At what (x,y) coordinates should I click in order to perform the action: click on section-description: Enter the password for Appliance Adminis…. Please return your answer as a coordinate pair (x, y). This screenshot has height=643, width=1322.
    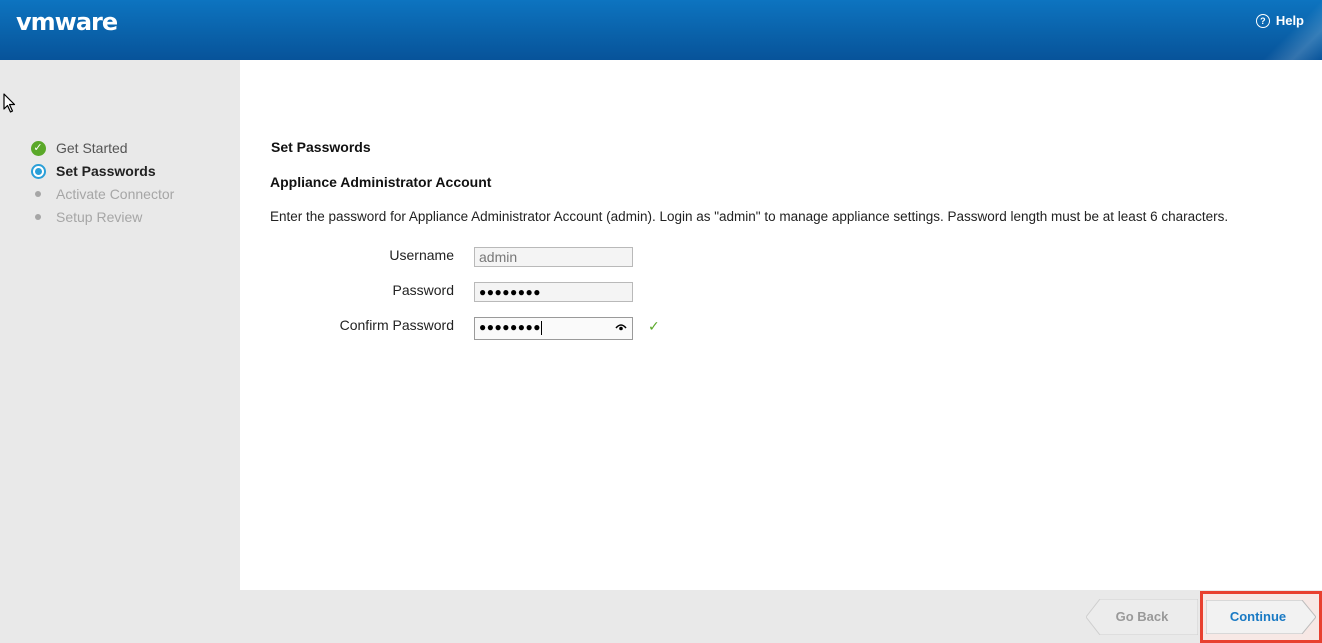
    Looking at the image, I should click on (749, 216).